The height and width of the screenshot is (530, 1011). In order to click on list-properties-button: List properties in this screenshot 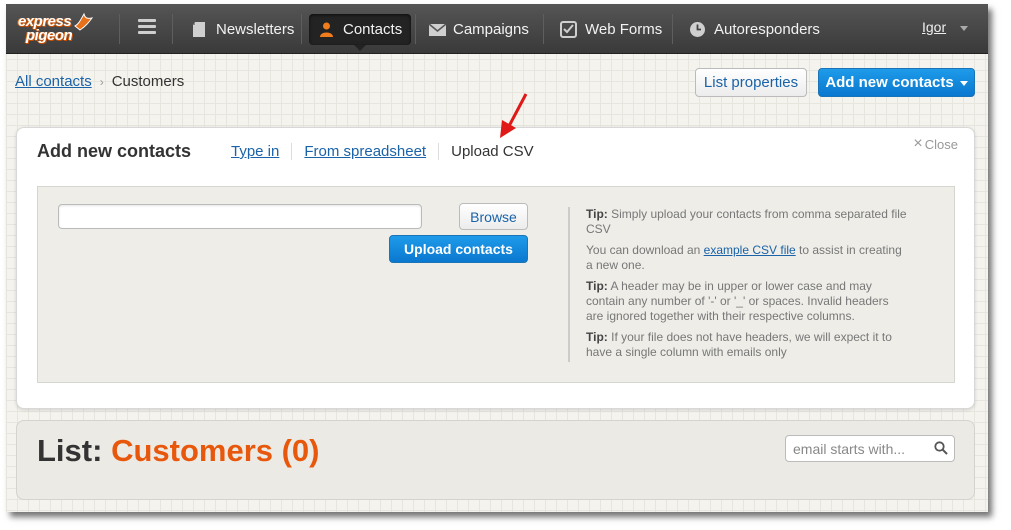, I will do `click(751, 82)`.